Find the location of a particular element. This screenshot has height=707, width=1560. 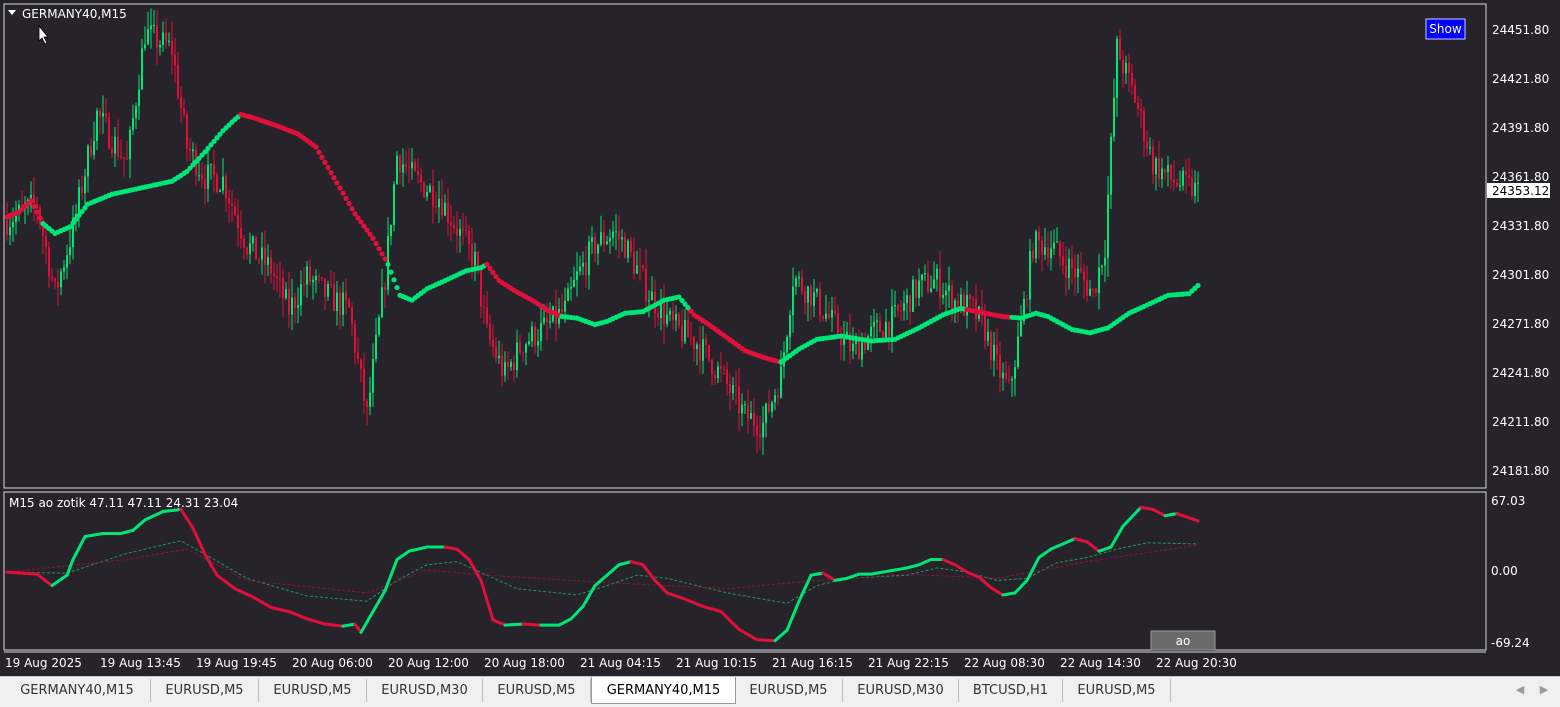

chart-tab: GERMANY40,M15 is located at coordinates (77, 690).